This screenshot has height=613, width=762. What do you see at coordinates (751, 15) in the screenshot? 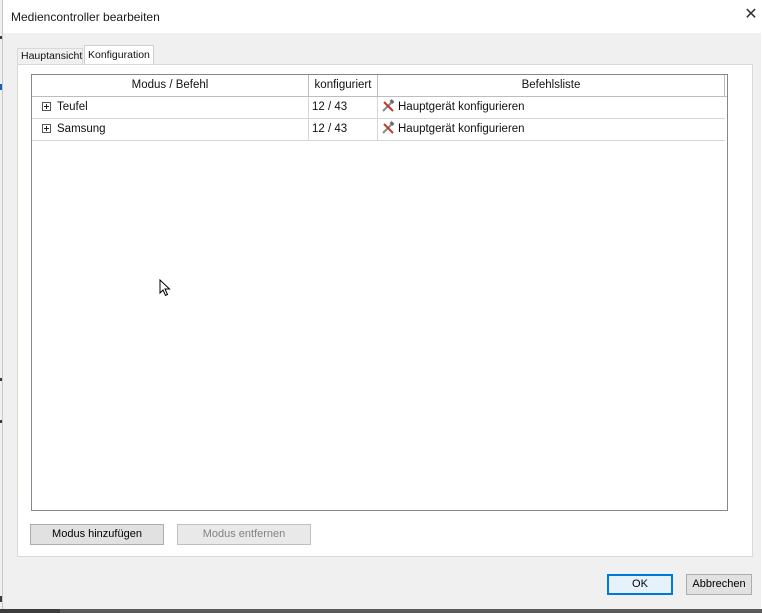
I see `close-button: ✕` at bounding box center [751, 15].